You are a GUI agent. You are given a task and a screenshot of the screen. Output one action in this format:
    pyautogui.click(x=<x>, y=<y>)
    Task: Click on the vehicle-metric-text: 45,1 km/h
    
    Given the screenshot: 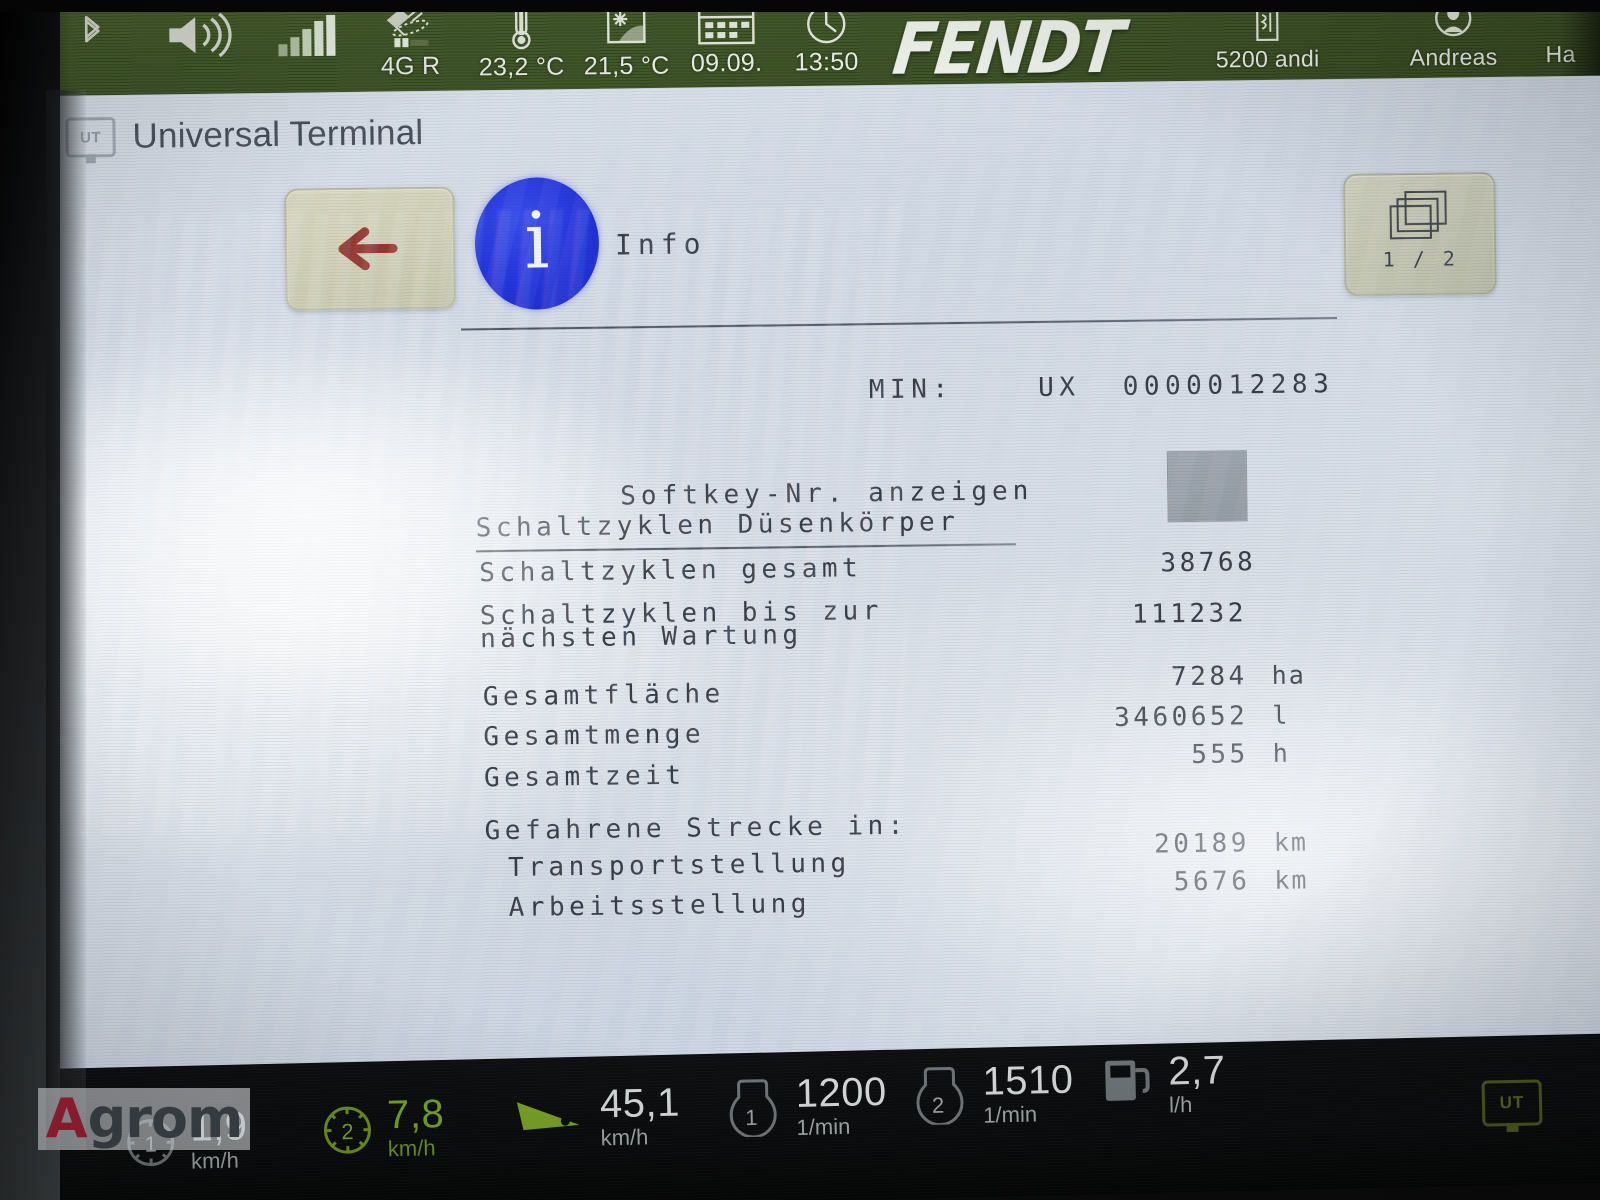 What is the action you would take?
    pyautogui.click(x=640, y=1115)
    